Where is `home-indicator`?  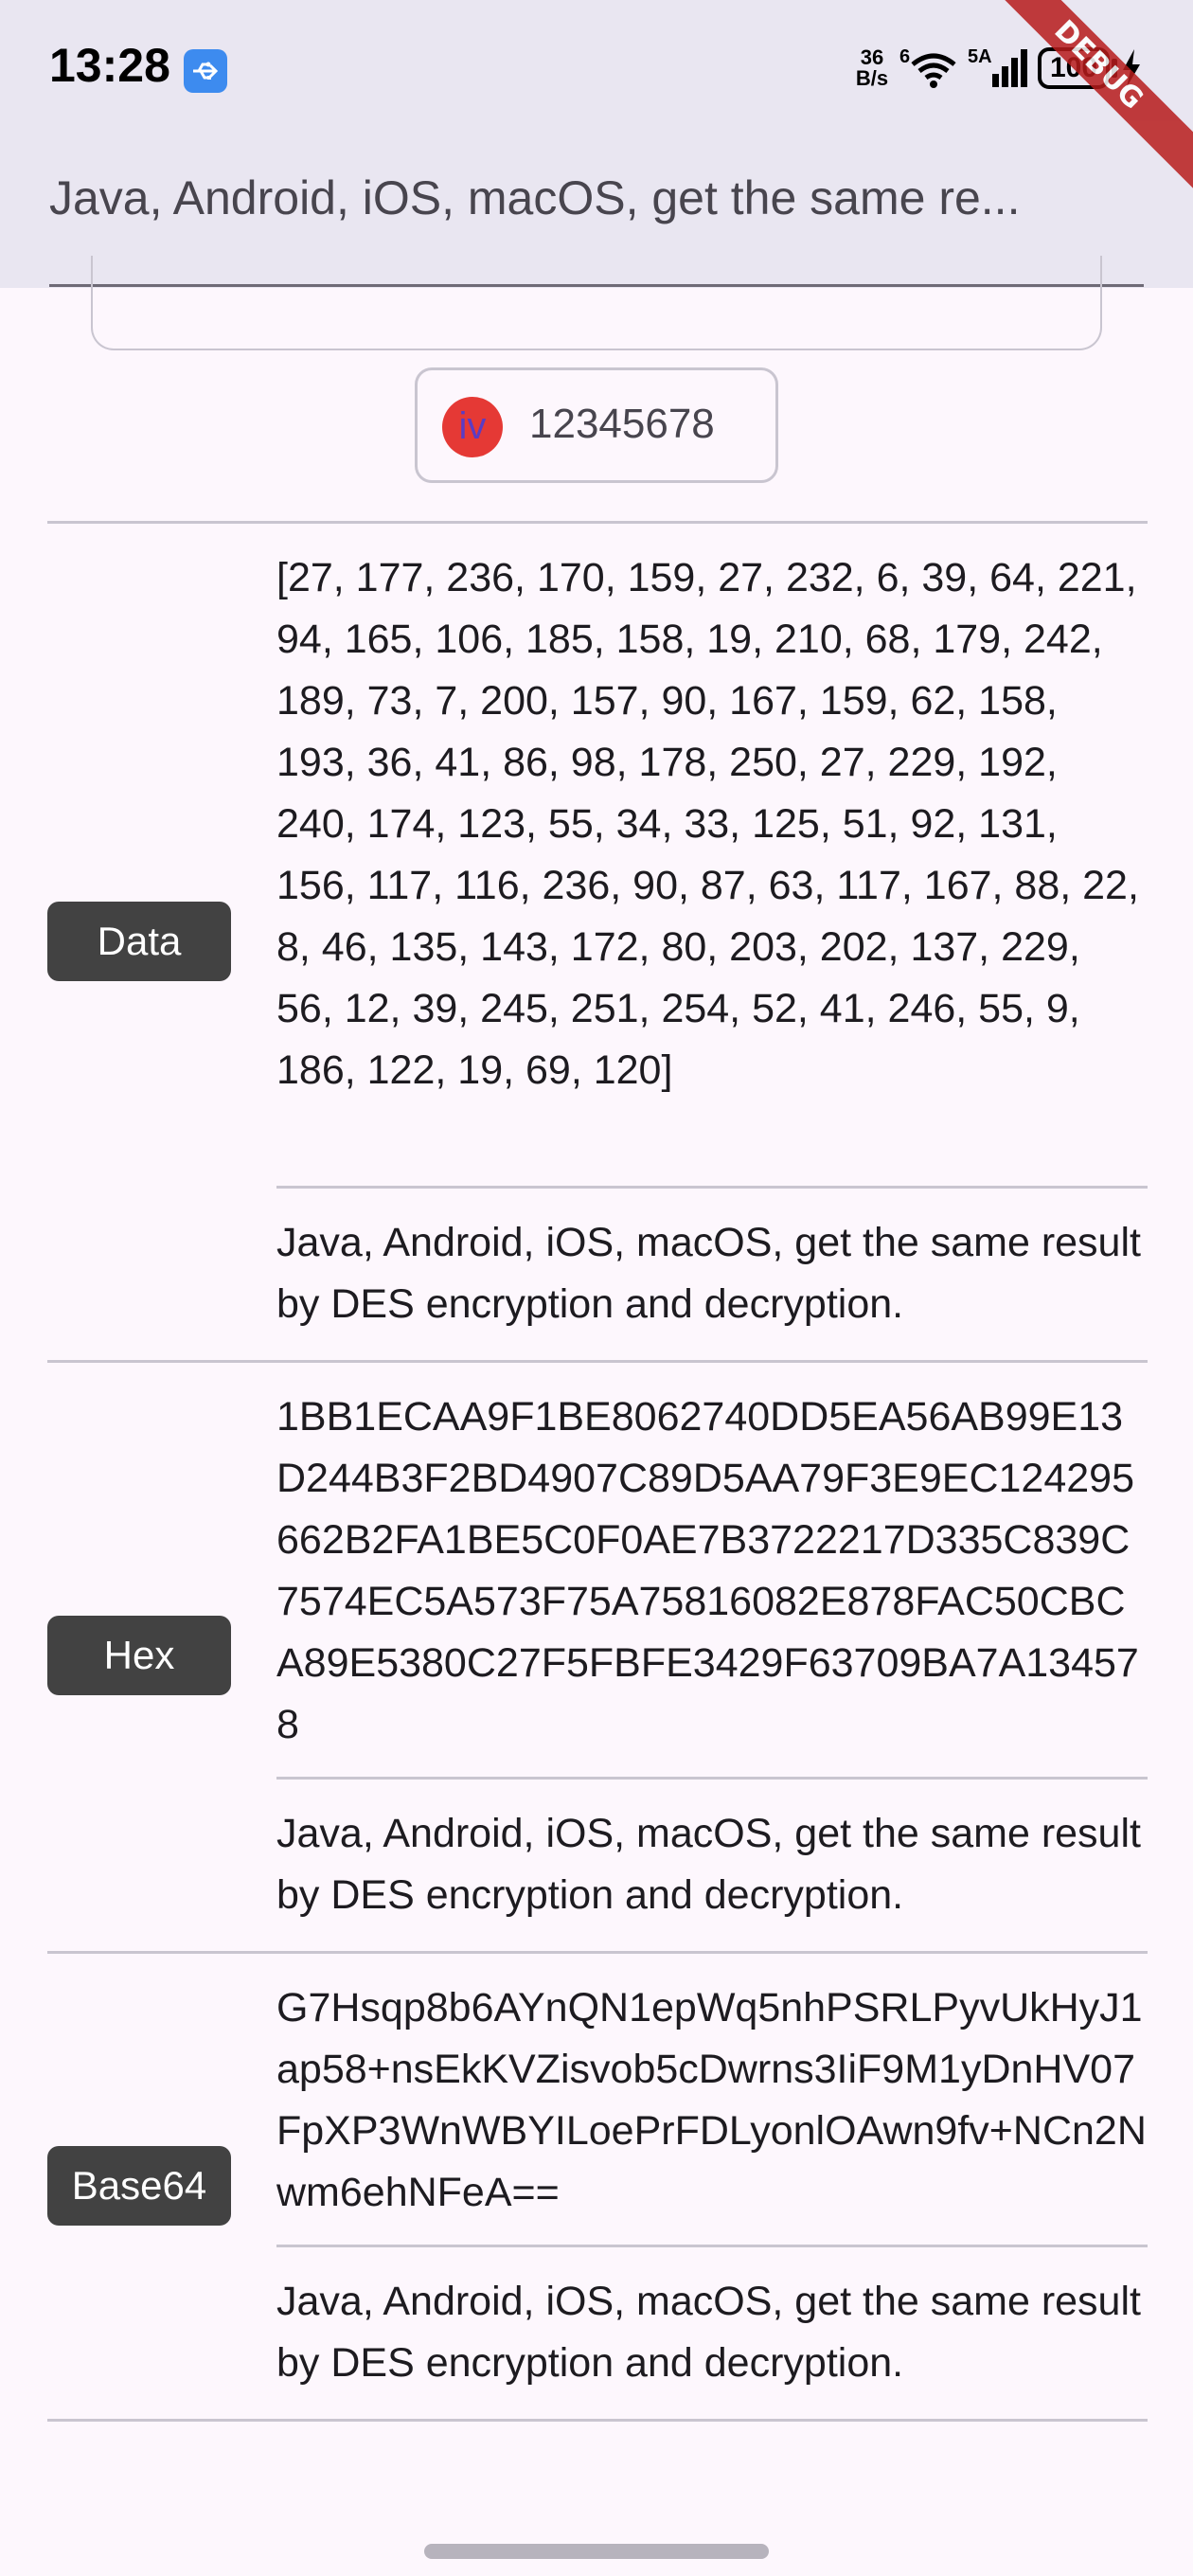
home-indicator is located at coordinates (596, 2551).